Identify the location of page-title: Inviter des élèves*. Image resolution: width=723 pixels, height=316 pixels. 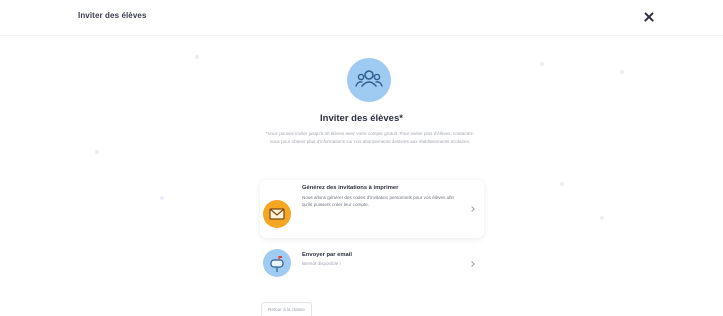
(361, 118).